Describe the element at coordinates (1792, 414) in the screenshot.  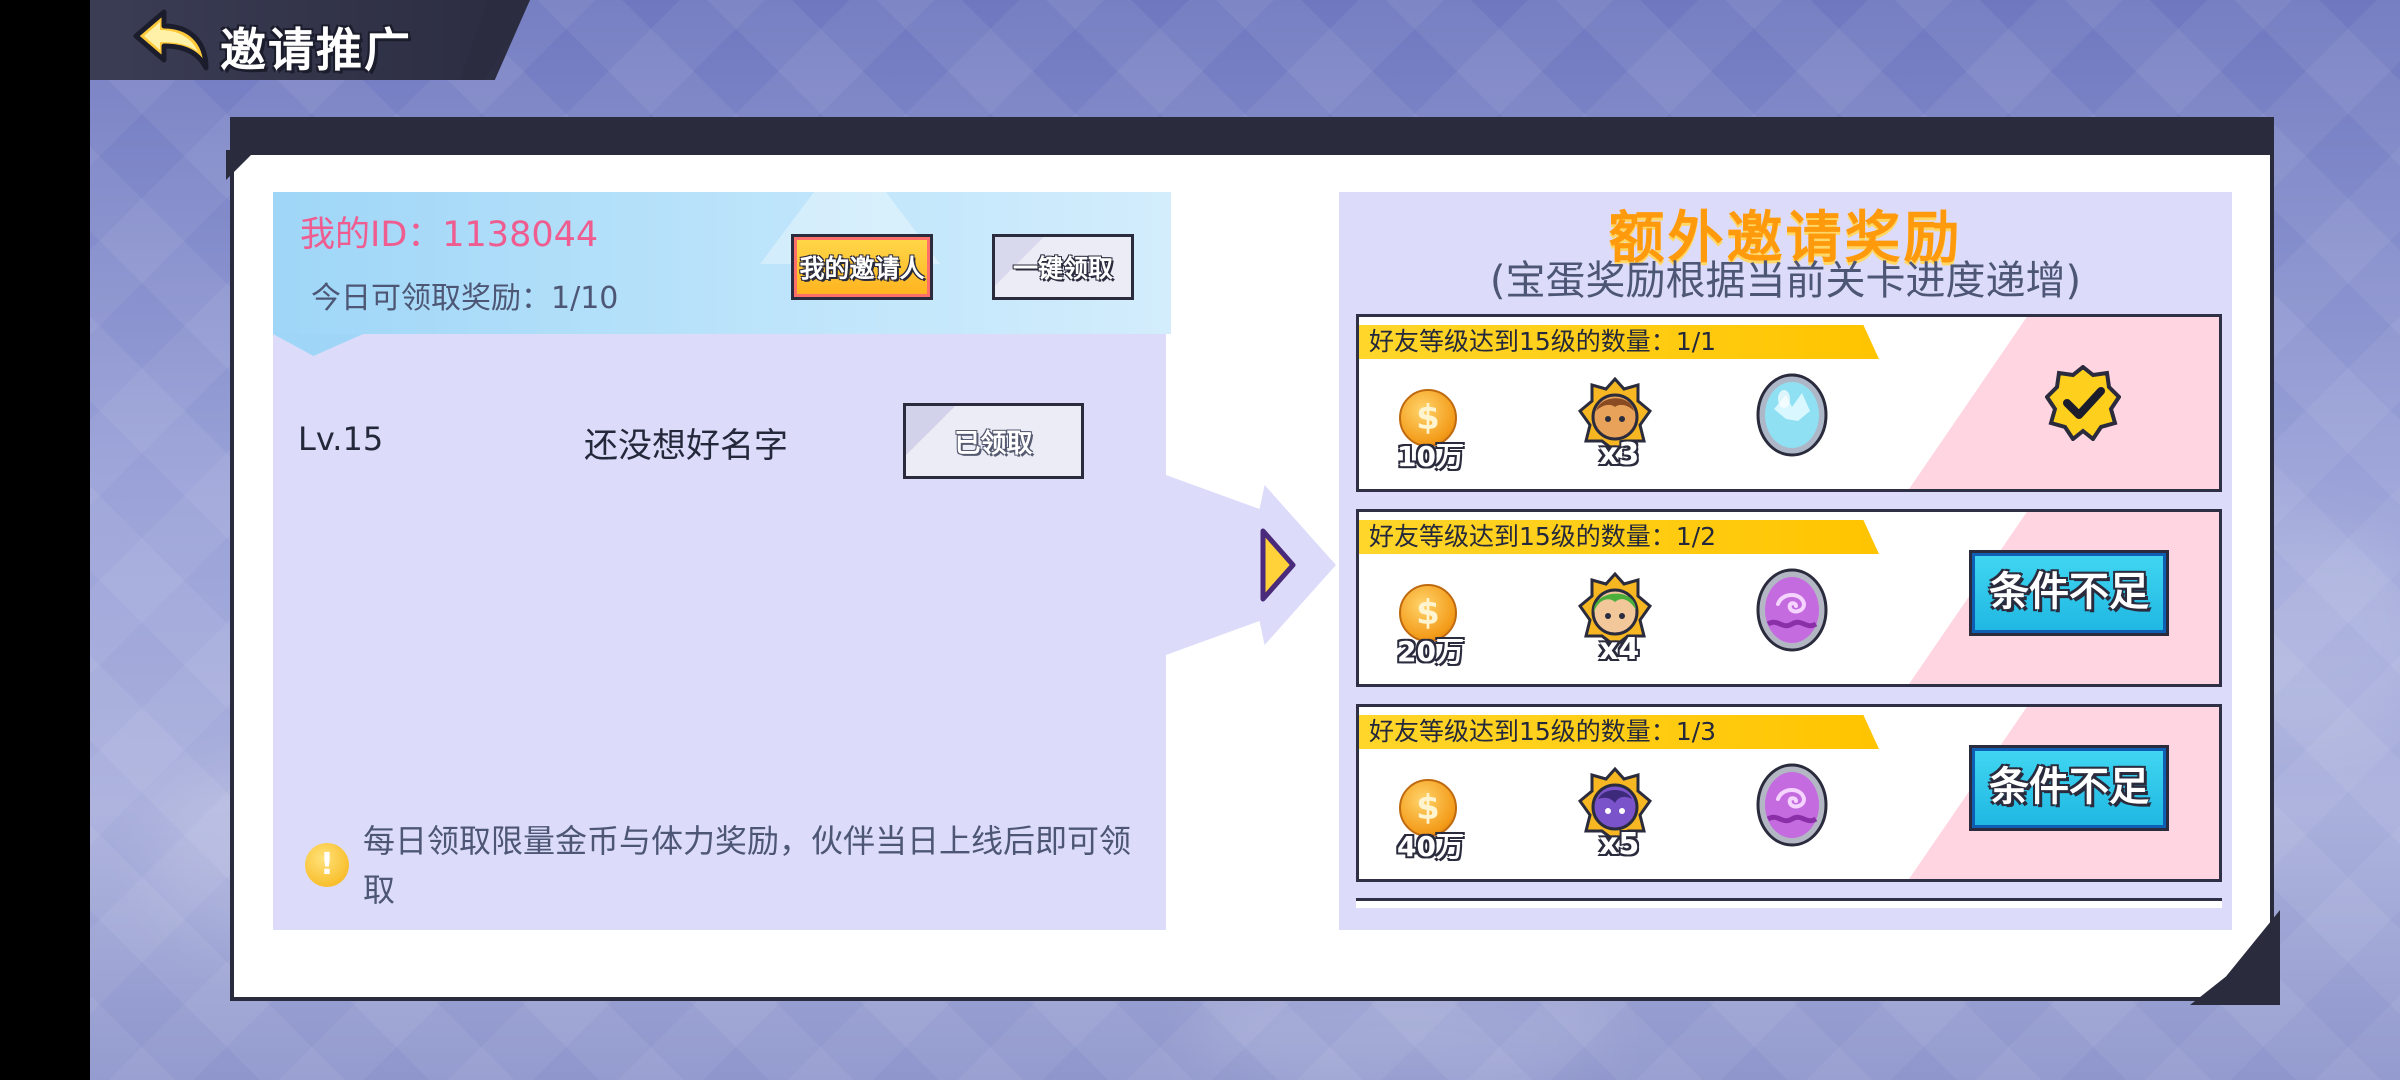
I see `blue-egg-icon` at that location.